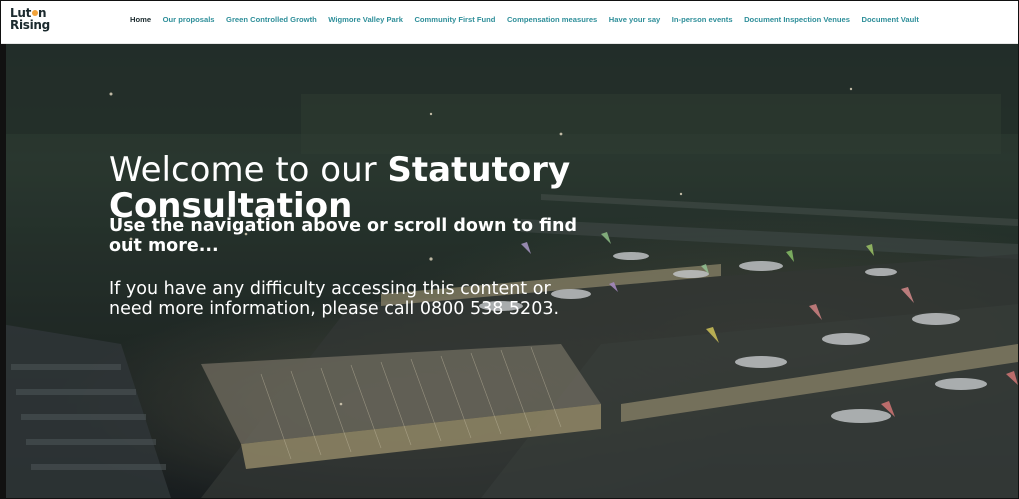  I want to click on nav-wigmore-valley-park: Wigmore Valley Park, so click(365, 19).